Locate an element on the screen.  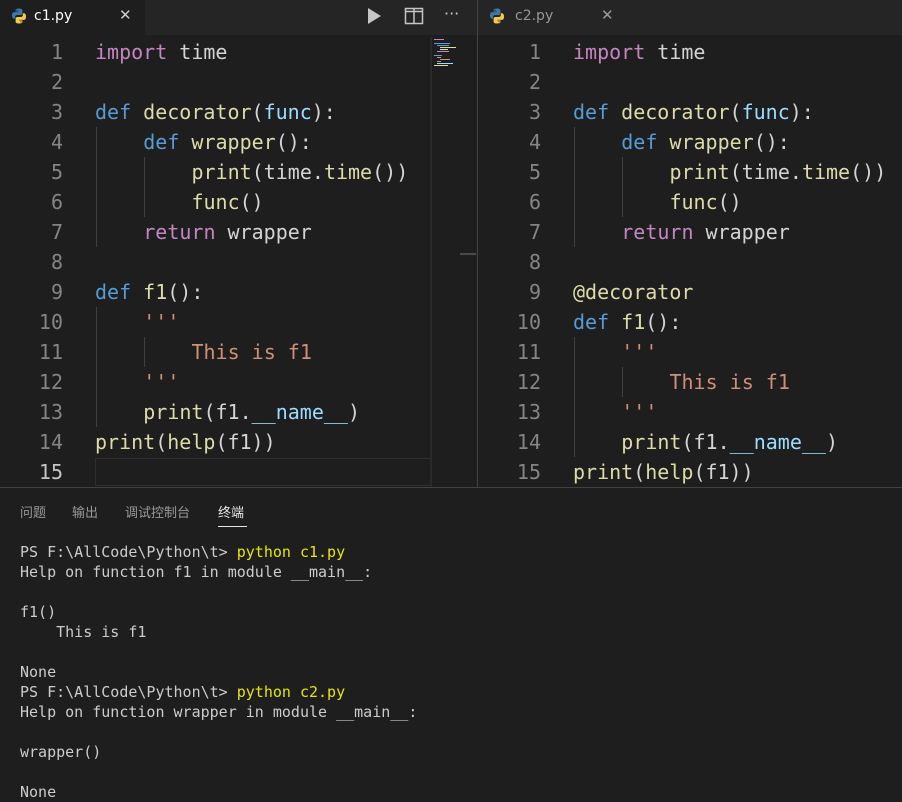
line-number: 14 is located at coordinates (528, 442).